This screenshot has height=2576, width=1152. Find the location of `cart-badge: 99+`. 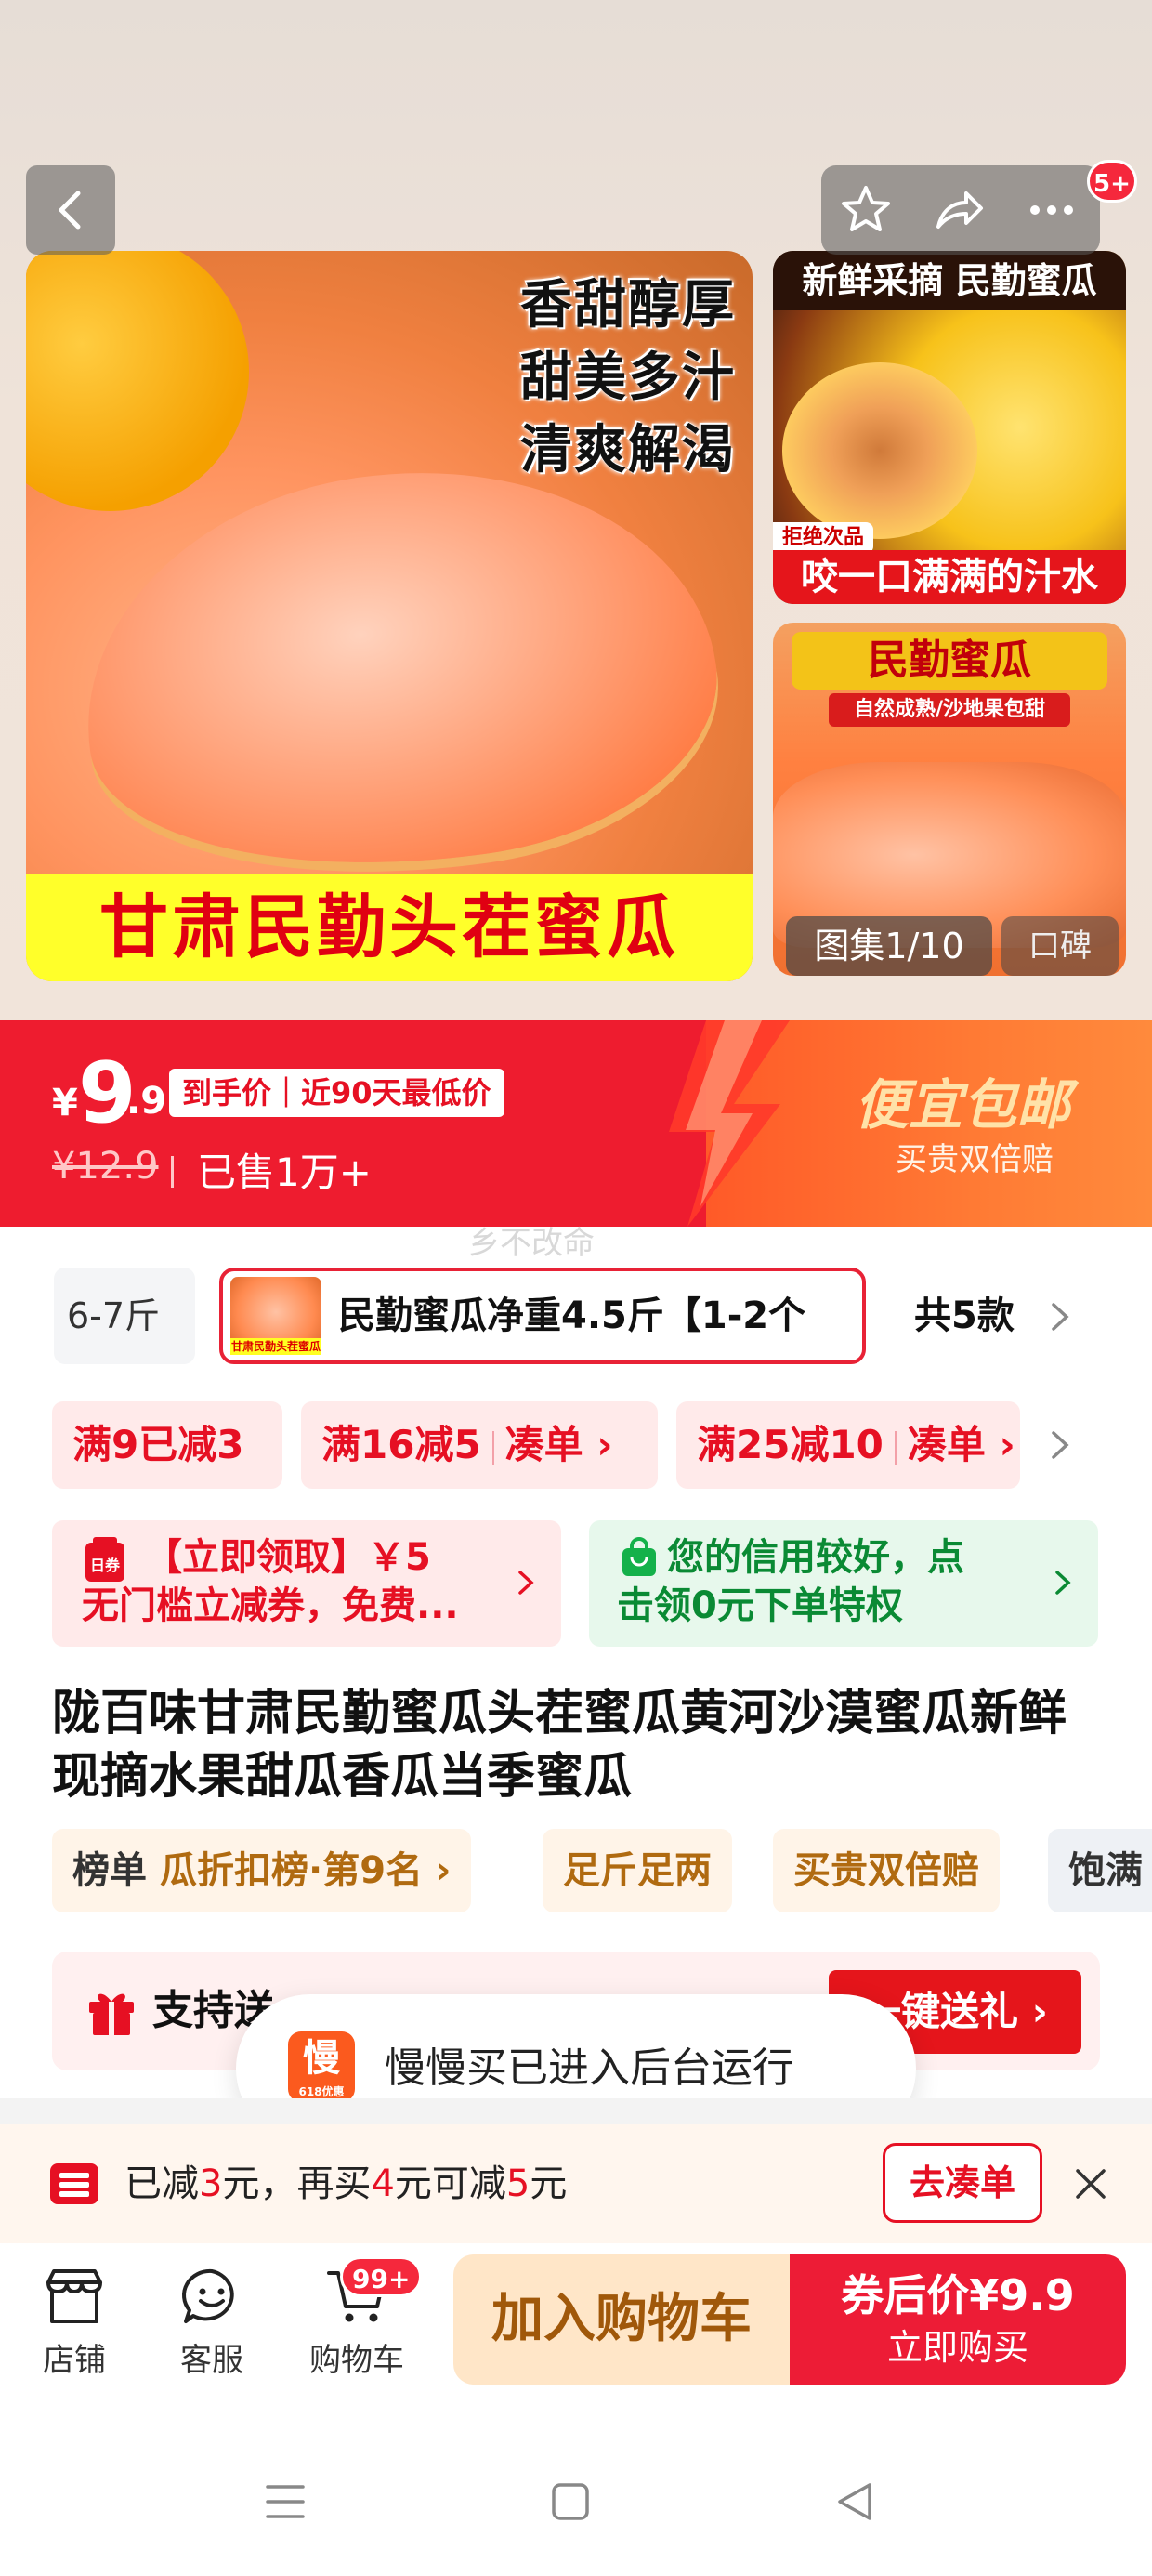

cart-badge: 99+ is located at coordinates (381, 2276).